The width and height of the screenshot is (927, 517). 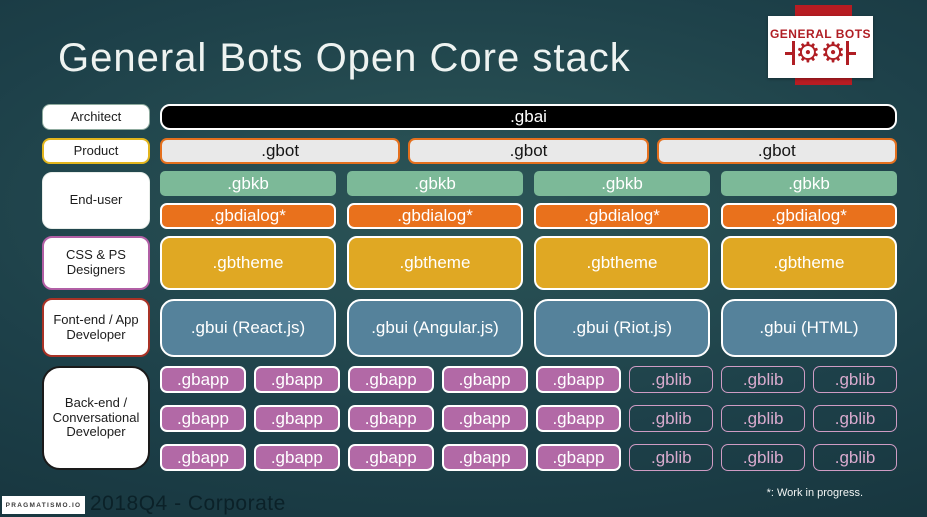 I want to click on work-in-progress-note: *: Work in progress., so click(x=814, y=493).